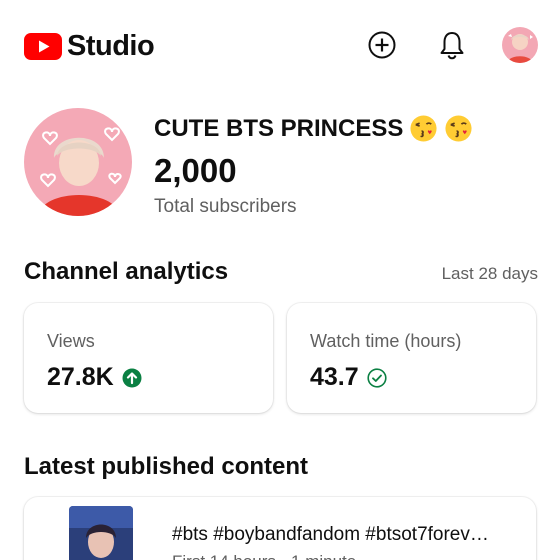  Describe the element at coordinates (195, 170) in the screenshot. I see `subscriber-count: 2,000` at that location.